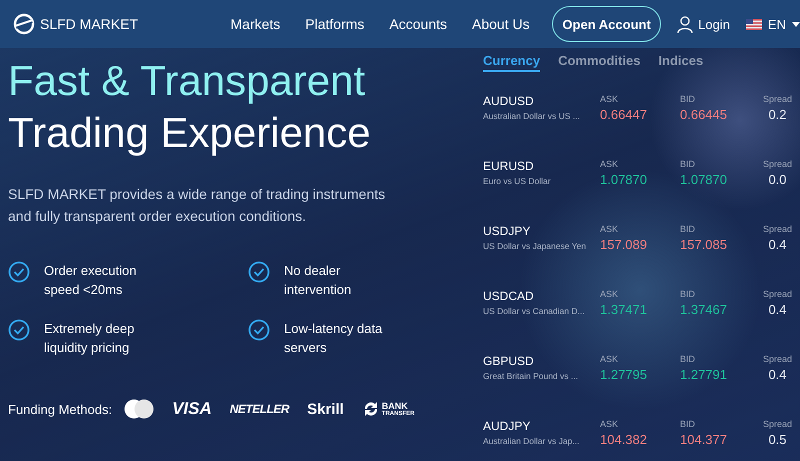 The height and width of the screenshot is (461, 800). What do you see at coordinates (418, 24) in the screenshot?
I see `nav-link: Accounts` at bounding box center [418, 24].